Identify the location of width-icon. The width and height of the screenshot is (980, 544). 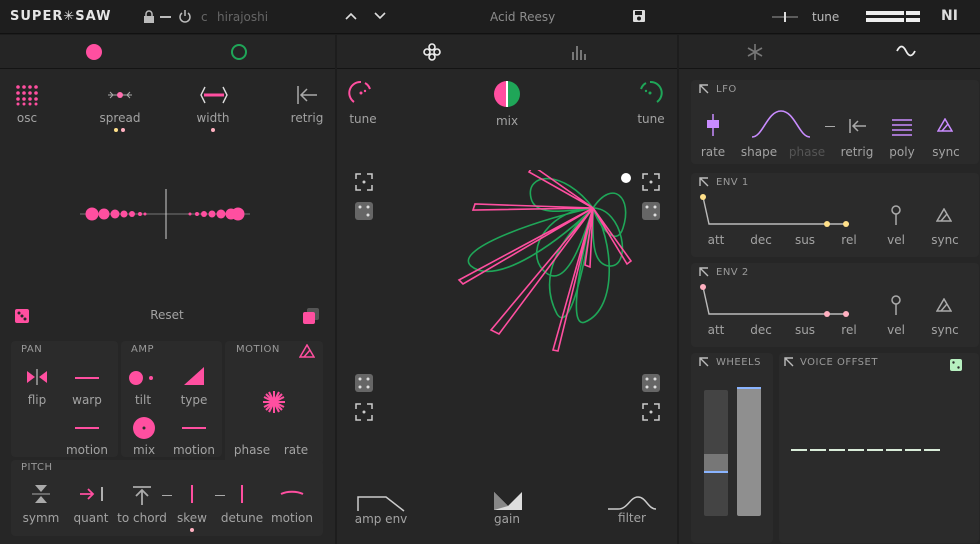
(214, 95).